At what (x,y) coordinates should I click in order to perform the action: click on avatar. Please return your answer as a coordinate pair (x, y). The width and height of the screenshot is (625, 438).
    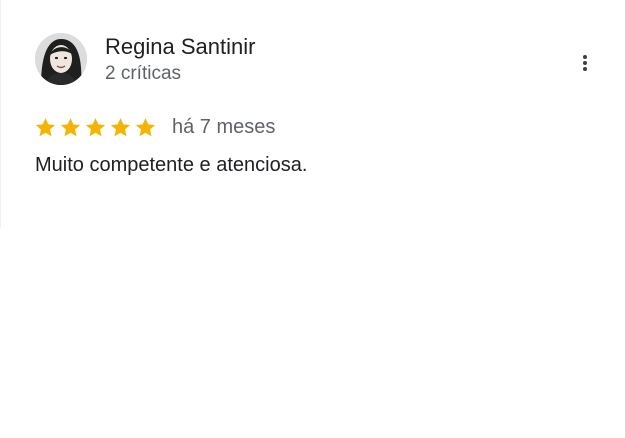
    Looking at the image, I should click on (61, 59).